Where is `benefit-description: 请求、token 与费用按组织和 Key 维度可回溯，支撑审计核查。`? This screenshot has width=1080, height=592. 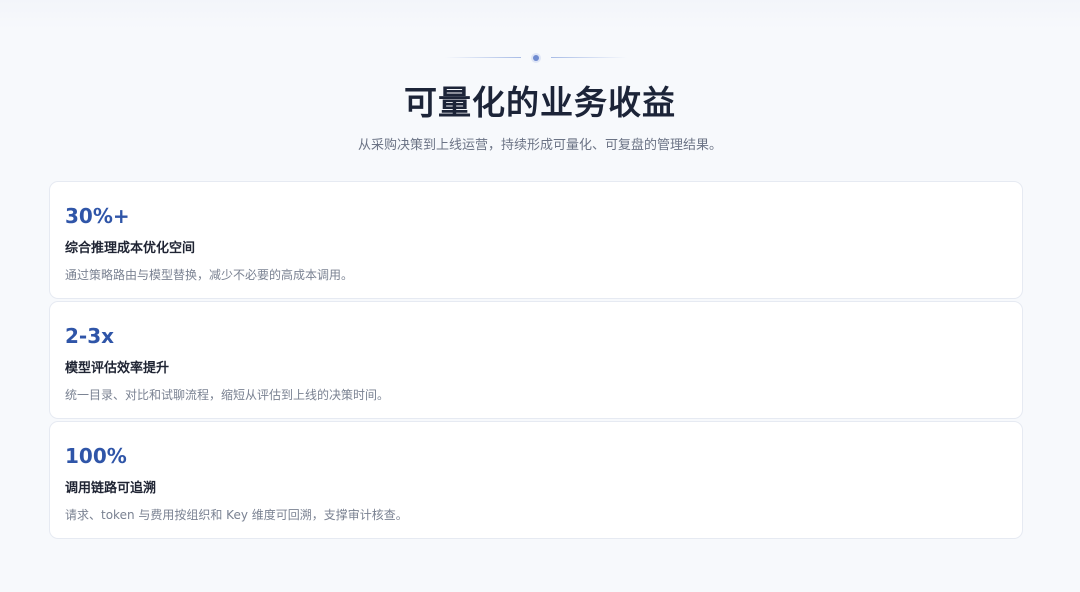
benefit-description: 请求、token 与费用按组织和 Key 维度可回溯，支撑审计核查。 is located at coordinates (236, 515).